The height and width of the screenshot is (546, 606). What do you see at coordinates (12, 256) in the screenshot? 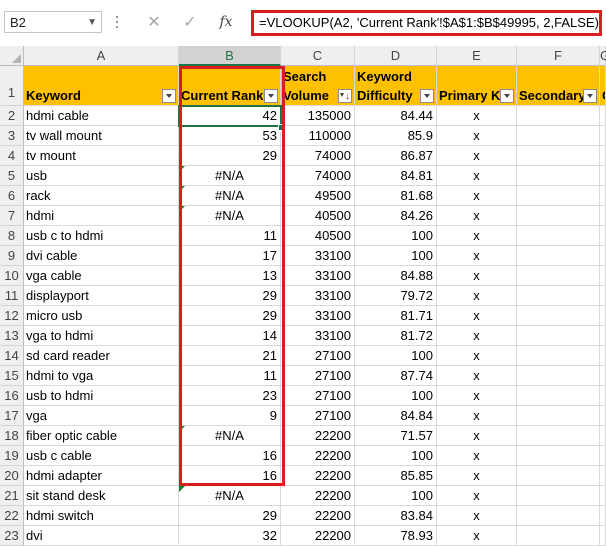
I see `row-header: 9` at bounding box center [12, 256].